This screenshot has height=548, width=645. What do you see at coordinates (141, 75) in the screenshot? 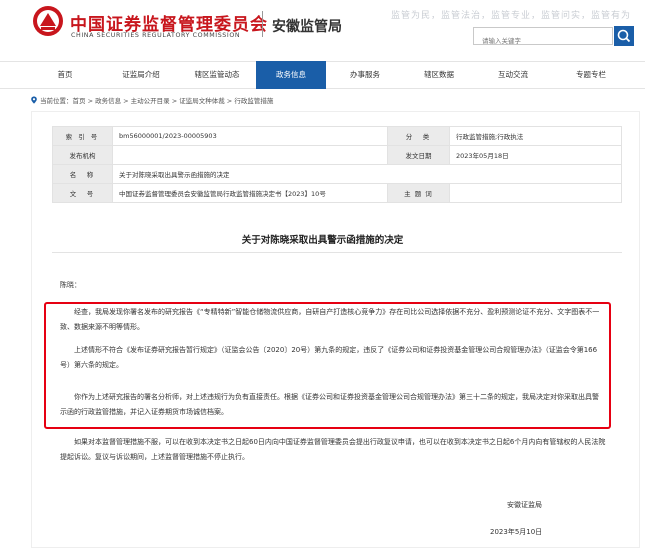
I see `nav-item-bureau-intro: 证监局介绍` at bounding box center [141, 75].